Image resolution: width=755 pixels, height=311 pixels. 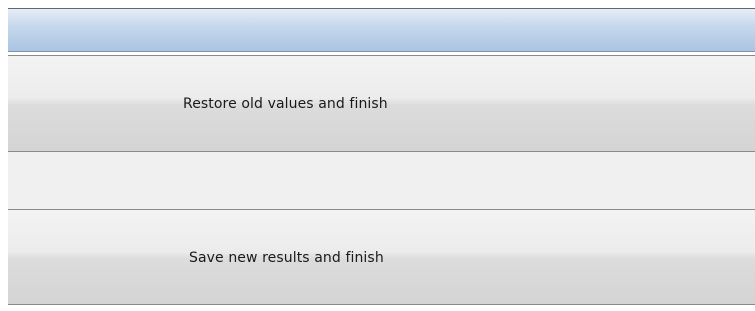 I want to click on title-bar, so click(x=381, y=30).